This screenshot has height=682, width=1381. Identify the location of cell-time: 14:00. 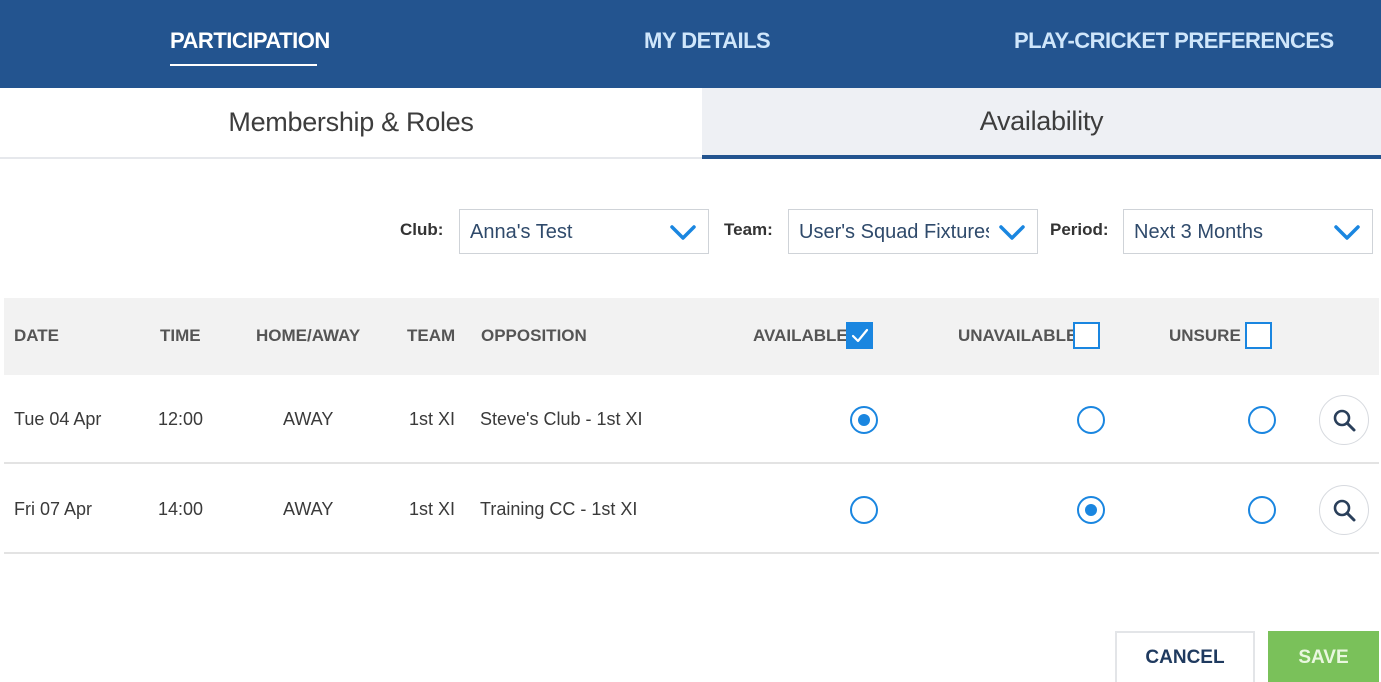
(181, 509).